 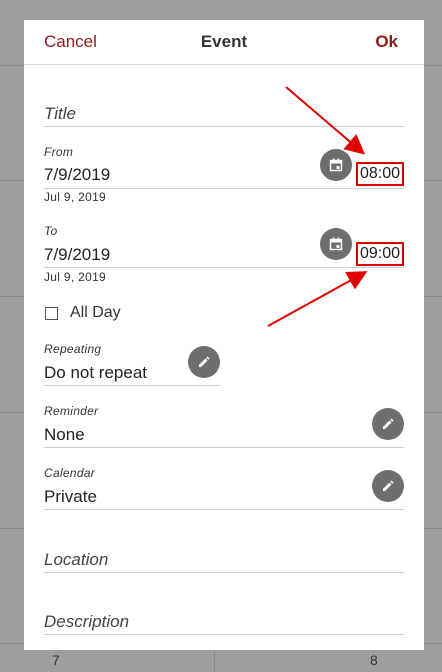 I want to click on calendar-value: Private, so click(x=70, y=496).